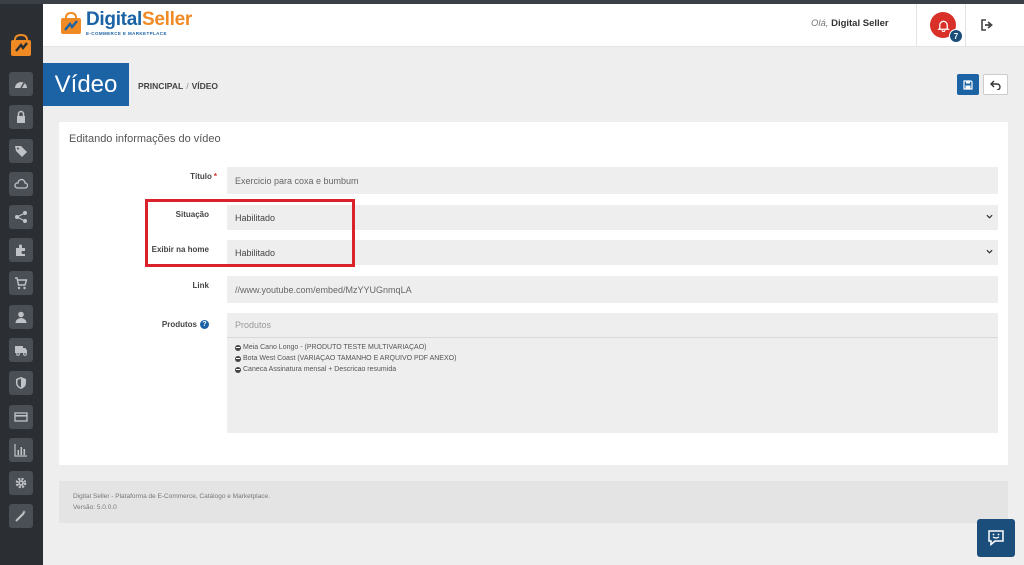 The width and height of the screenshot is (1024, 565). What do you see at coordinates (154, 325) in the screenshot?
I see `produtos-label: Produtos?` at bounding box center [154, 325].